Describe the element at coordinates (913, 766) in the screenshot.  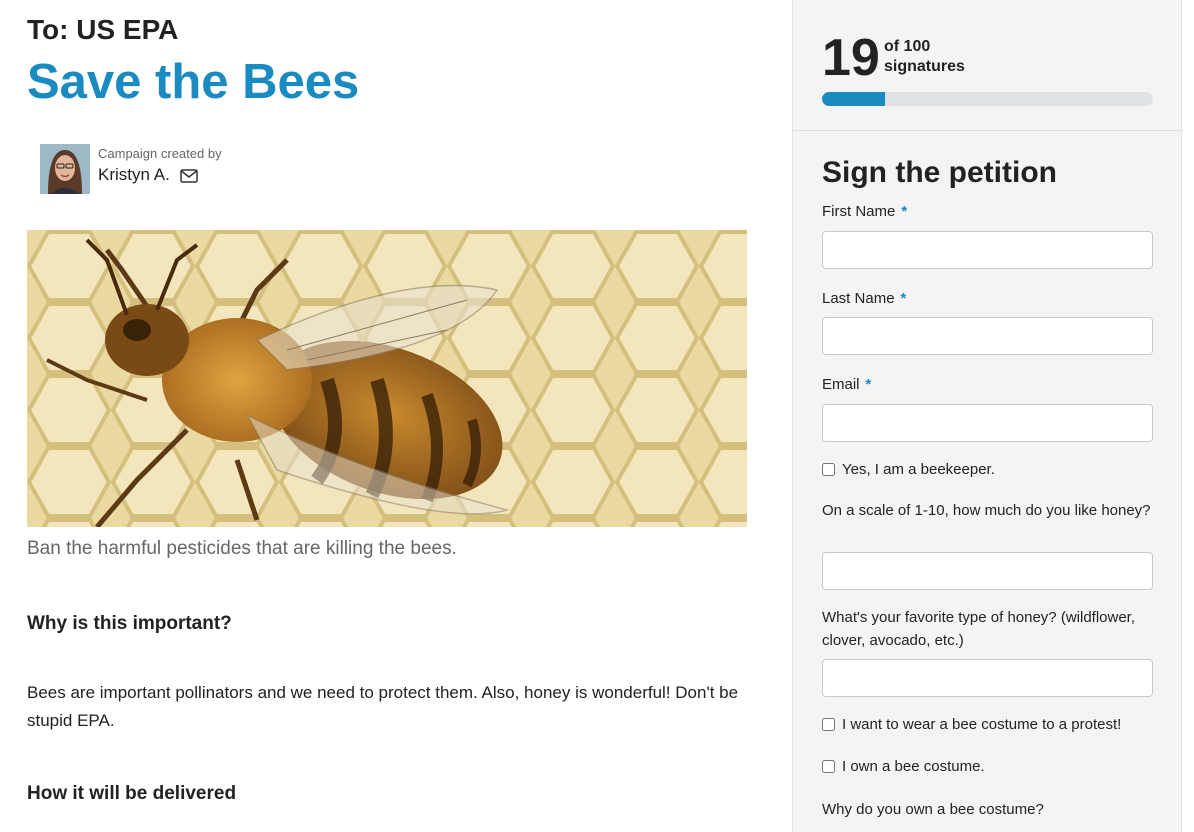
I see `own-costume-label: I own a bee costume.` at that location.